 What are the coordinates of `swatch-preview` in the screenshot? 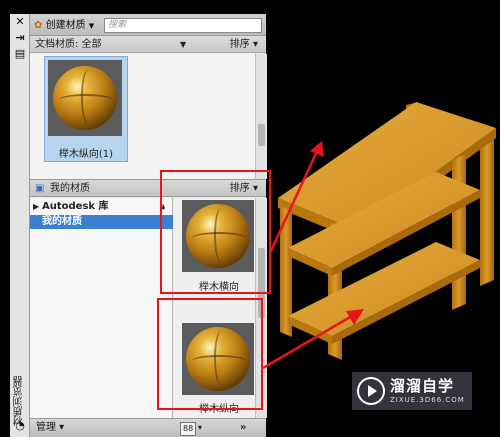 It's located at (85, 98).